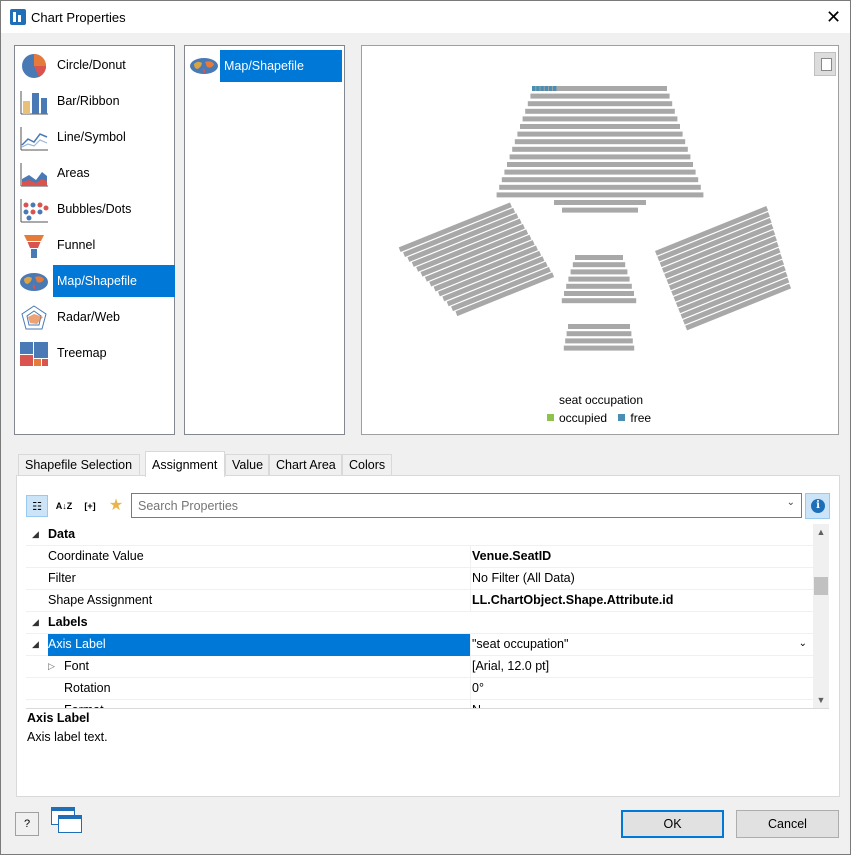 This screenshot has height=855, width=851. I want to click on chevron-up-icon: ▲, so click(821, 532).